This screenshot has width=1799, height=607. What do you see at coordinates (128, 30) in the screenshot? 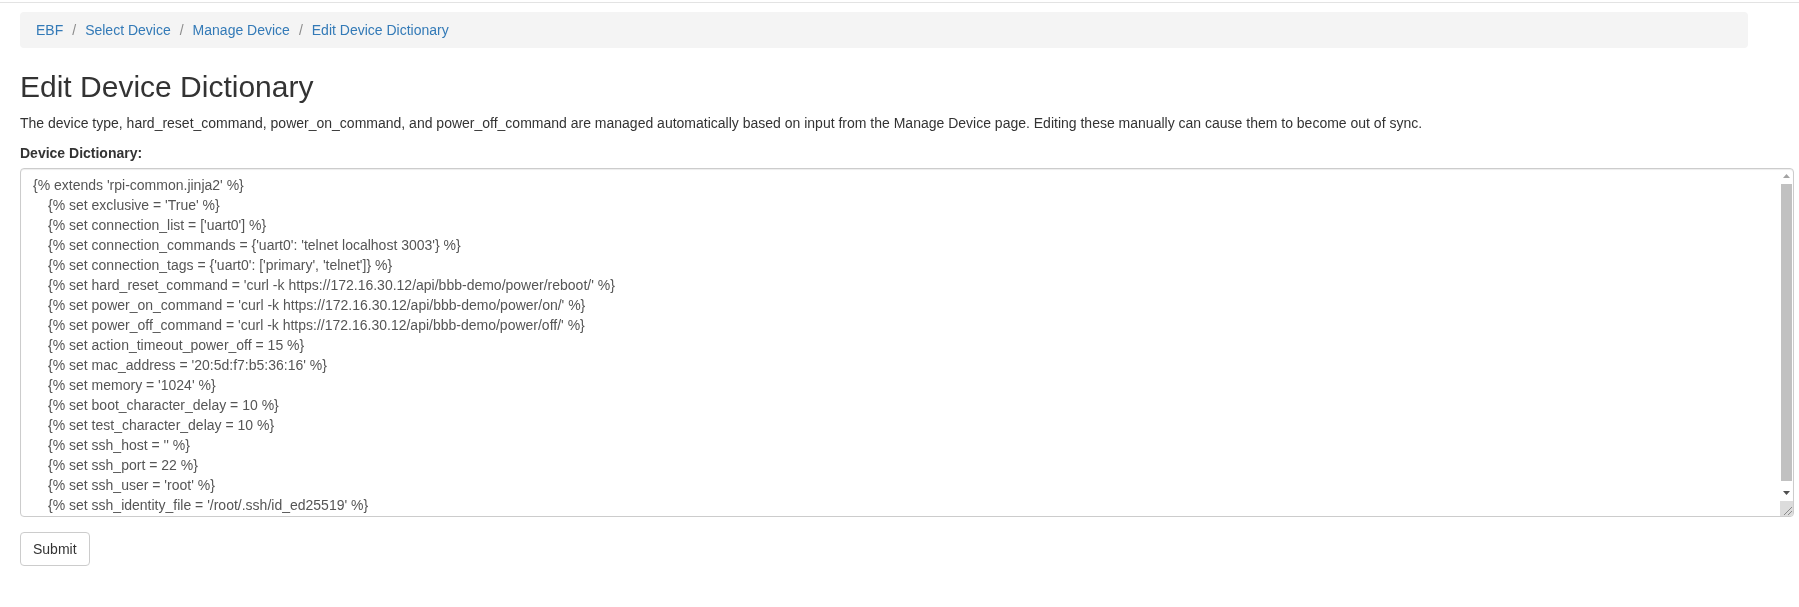
I see `breadcrumb-link: Select Device` at bounding box center [128, 30].